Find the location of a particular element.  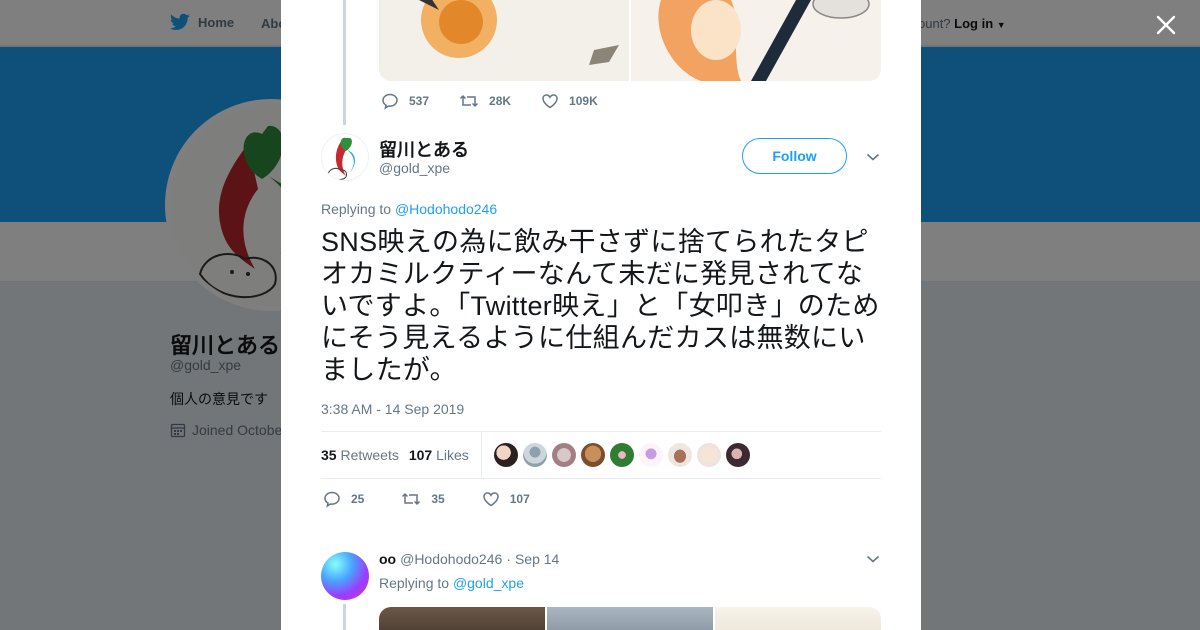

reply-author-avatar is located at coordinates (345, 576).